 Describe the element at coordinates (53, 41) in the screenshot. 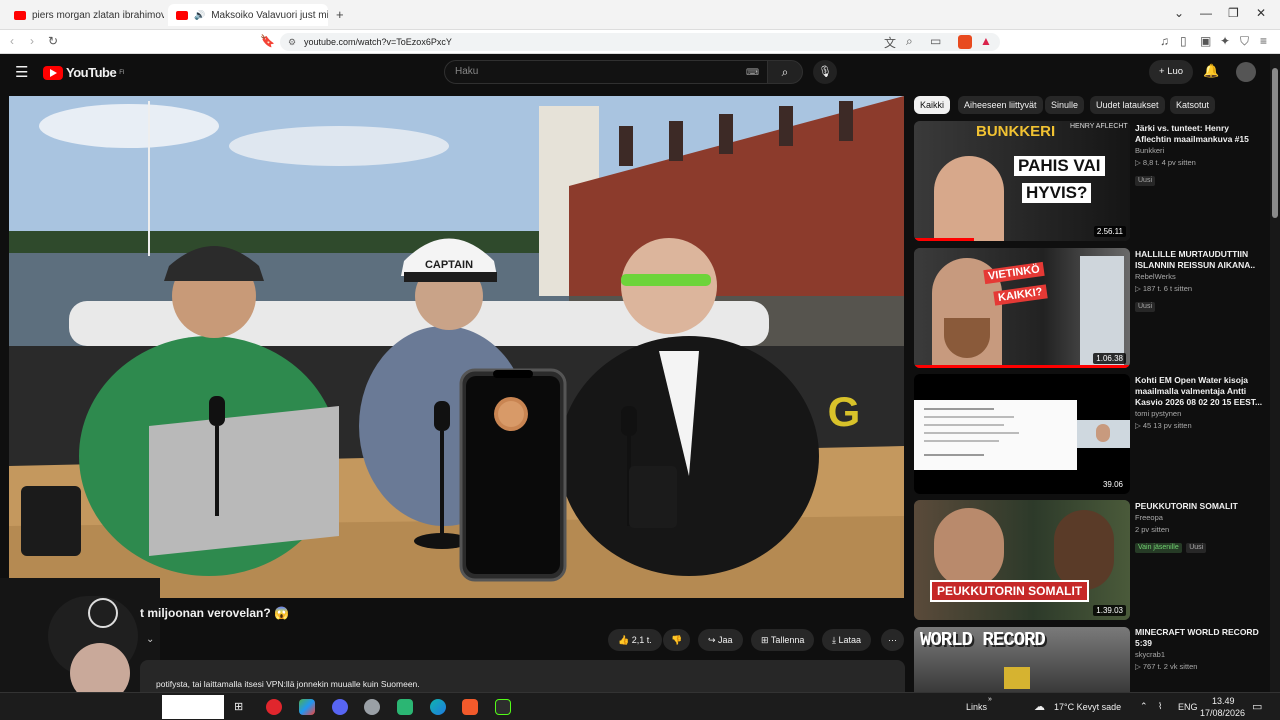

I see `reload-icon: ↻` at that location.